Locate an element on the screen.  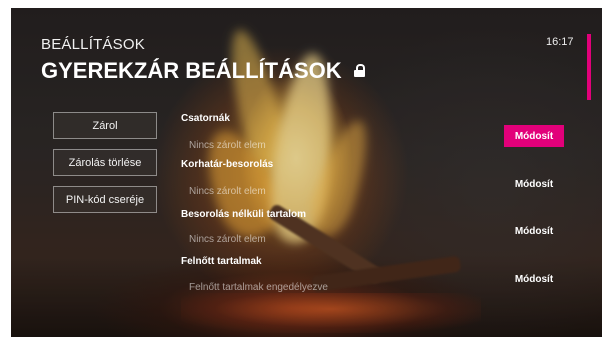
remove-lock-button: Zárolás törlése is located at coordinates (105, 162).